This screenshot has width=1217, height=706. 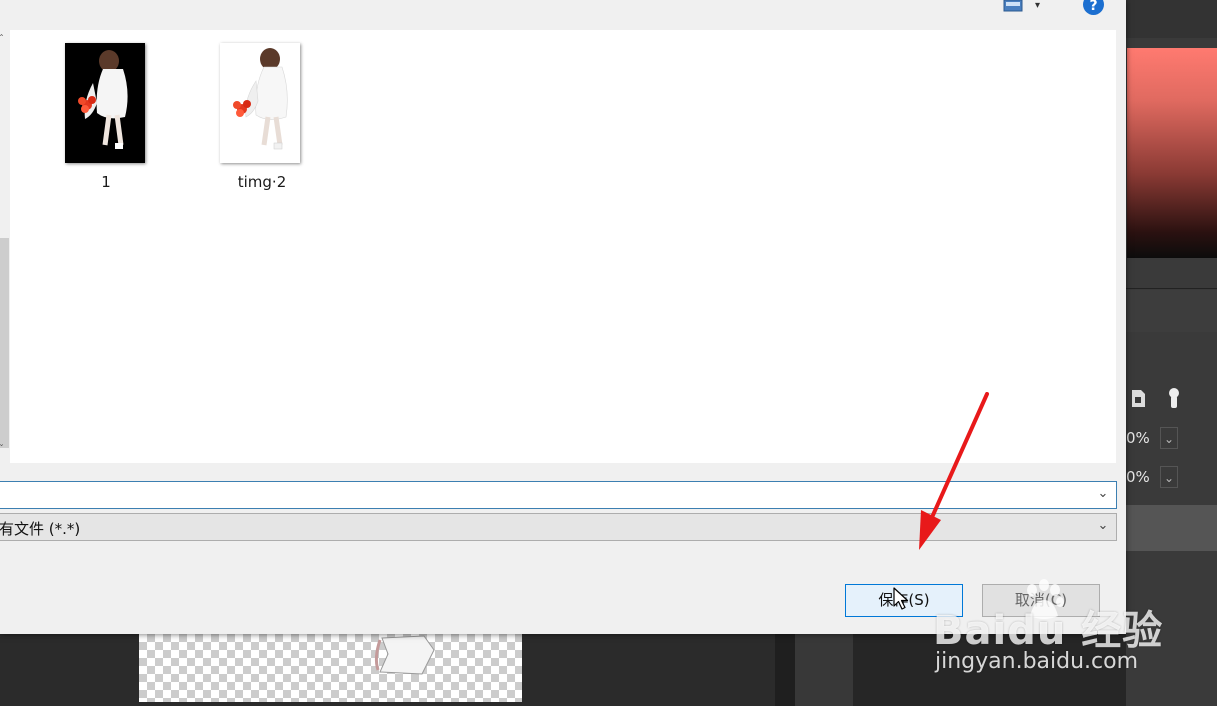 What do you see at coordinates (1013, 6) in the screenshot?
I see `change-view-icon` at bounding box center [1013, 6].